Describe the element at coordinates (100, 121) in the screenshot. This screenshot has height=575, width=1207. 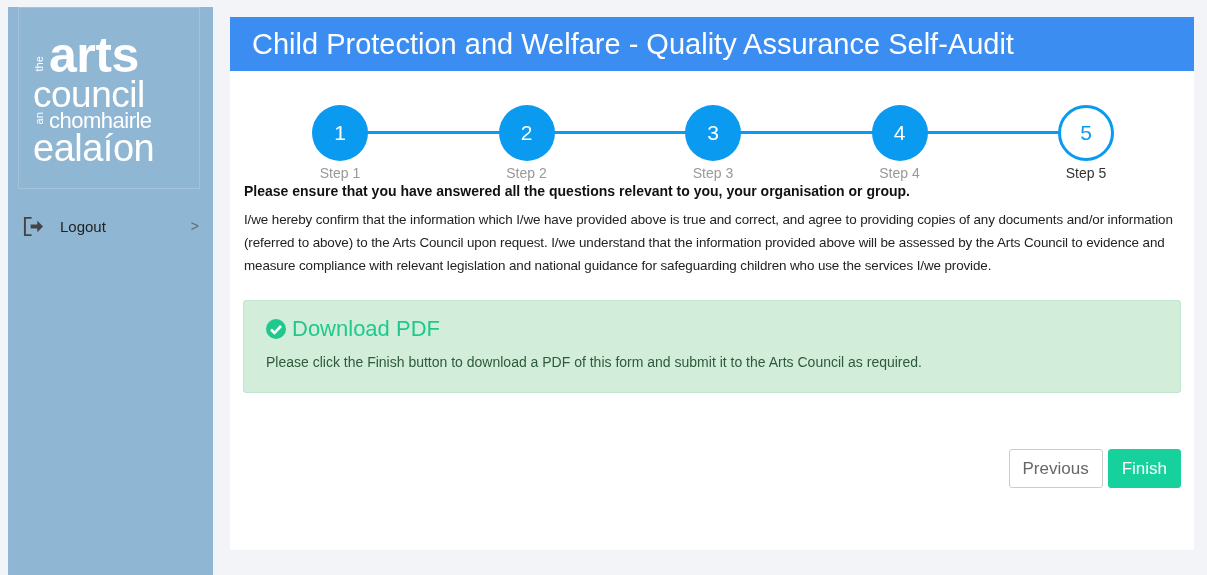
I see `logo-text: chomhairle` at that location.